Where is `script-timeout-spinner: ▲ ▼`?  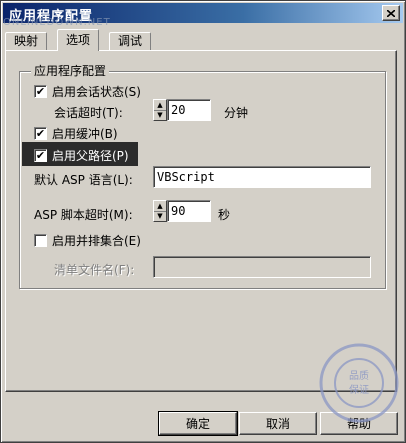 script-timeout-spinner: ▲ ▼ is located at coordinates (160, 211).